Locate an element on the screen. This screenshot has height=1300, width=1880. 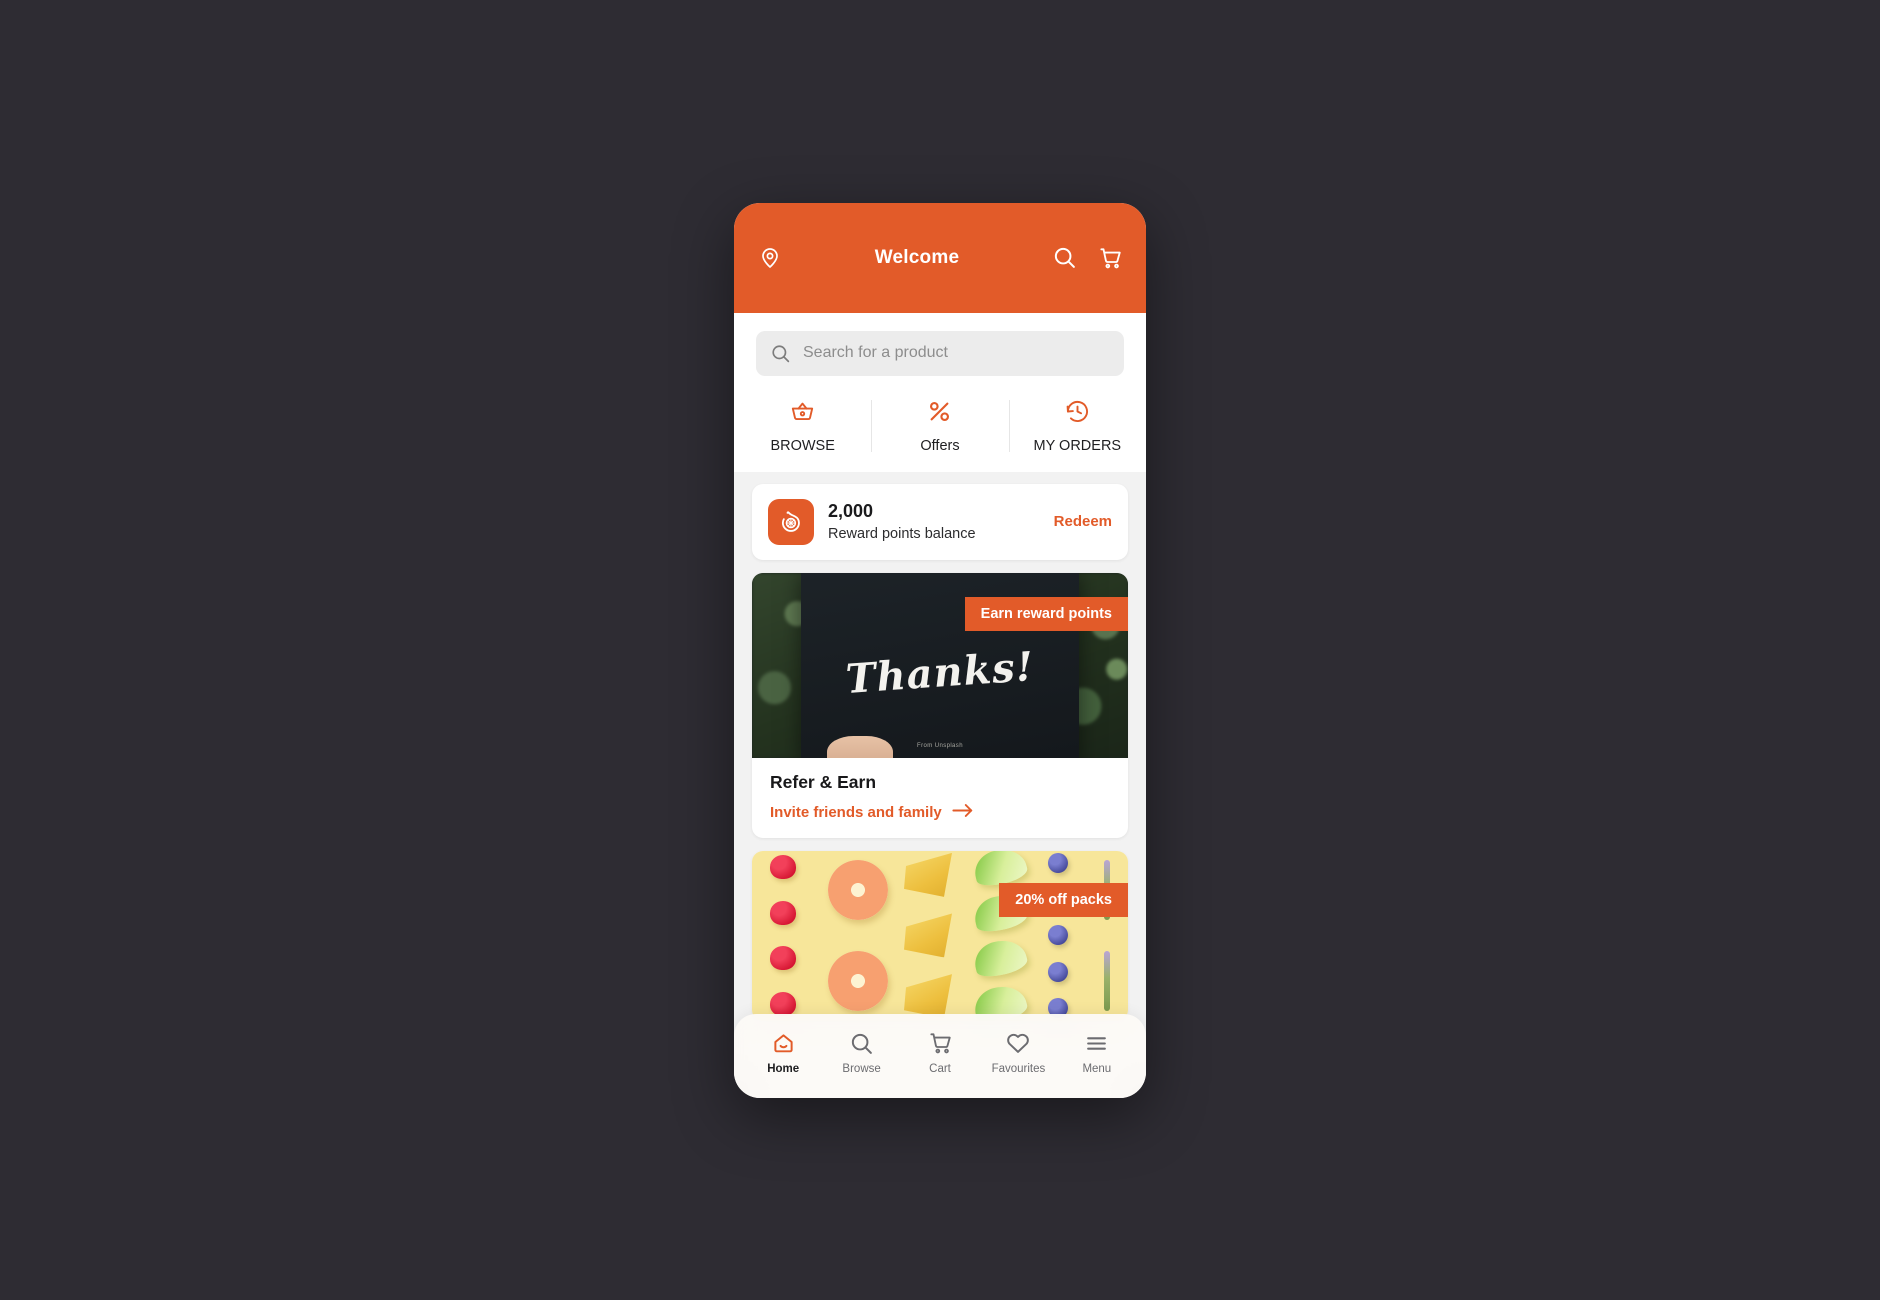
reward-points-caption: Reward points balance is located at coordinates (902, 533).